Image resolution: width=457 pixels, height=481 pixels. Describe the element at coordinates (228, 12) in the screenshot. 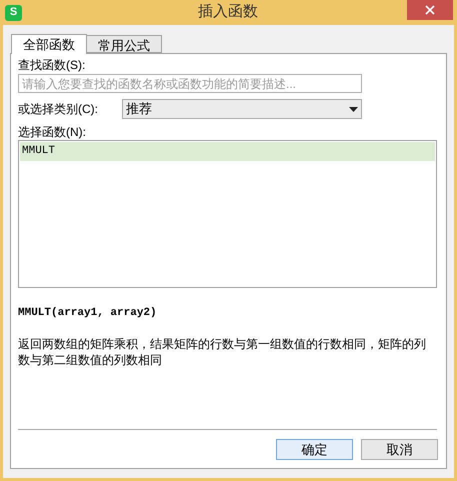

I see `window-title: 插入函数` at that location.